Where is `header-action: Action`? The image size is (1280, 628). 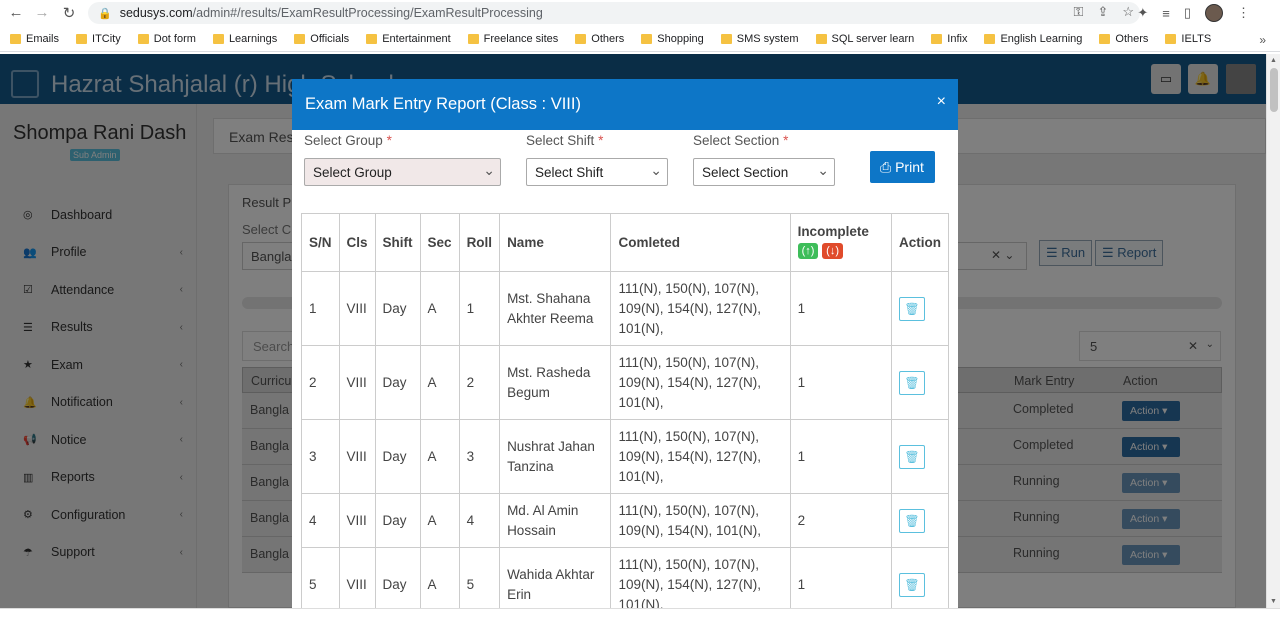 header-action: Action is located at coordinates (920, 242).